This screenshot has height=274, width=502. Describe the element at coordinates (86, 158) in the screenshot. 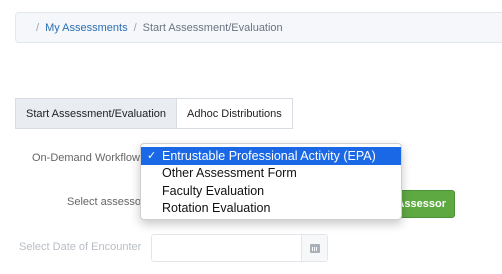

I see `workflow-label: On-Demand Workflow` at that location.